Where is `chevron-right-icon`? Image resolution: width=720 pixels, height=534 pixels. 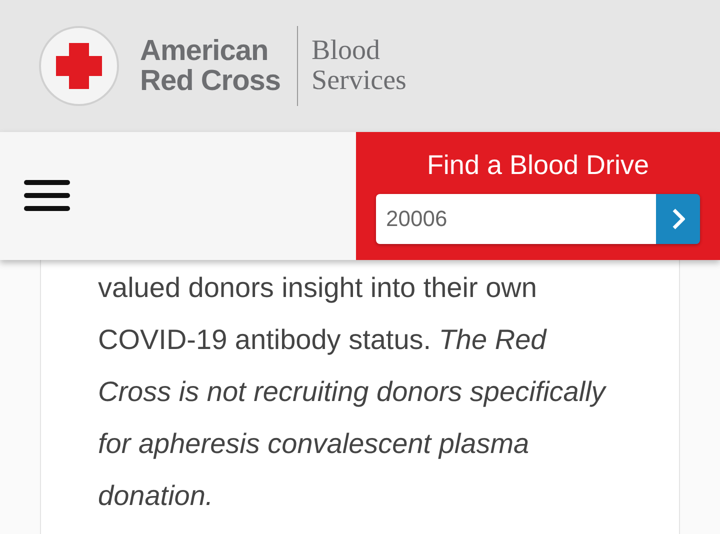
chevron-right-icon is located at coordinates (678, 219).